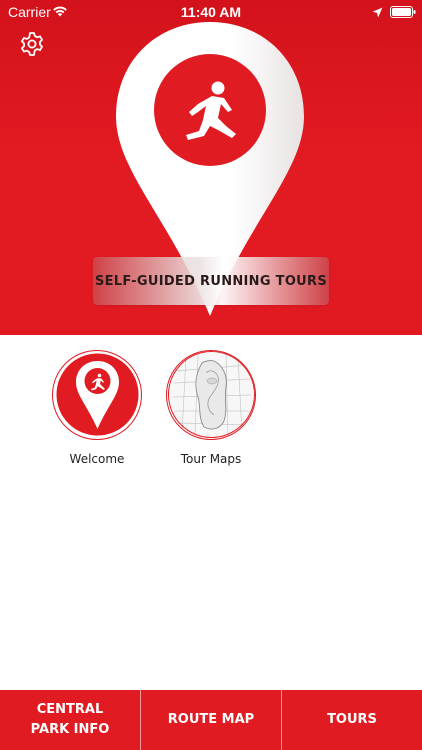 The width and height of the screenshot is (422, 750). I want to click on tab-tours: TOURS, so click(352, 720).